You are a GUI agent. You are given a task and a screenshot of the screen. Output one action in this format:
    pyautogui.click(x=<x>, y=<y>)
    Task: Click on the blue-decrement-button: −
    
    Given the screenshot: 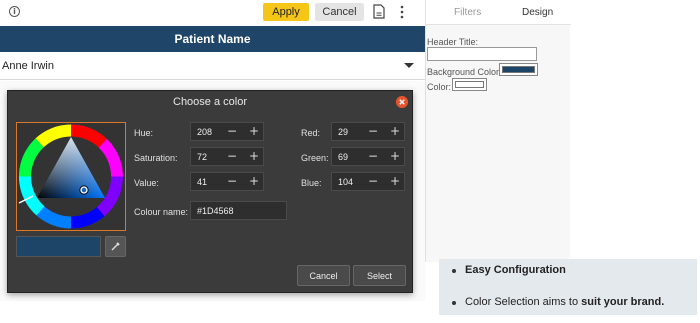 What is the action you would take?
    pyautogui.click(x=373, y=181)
    